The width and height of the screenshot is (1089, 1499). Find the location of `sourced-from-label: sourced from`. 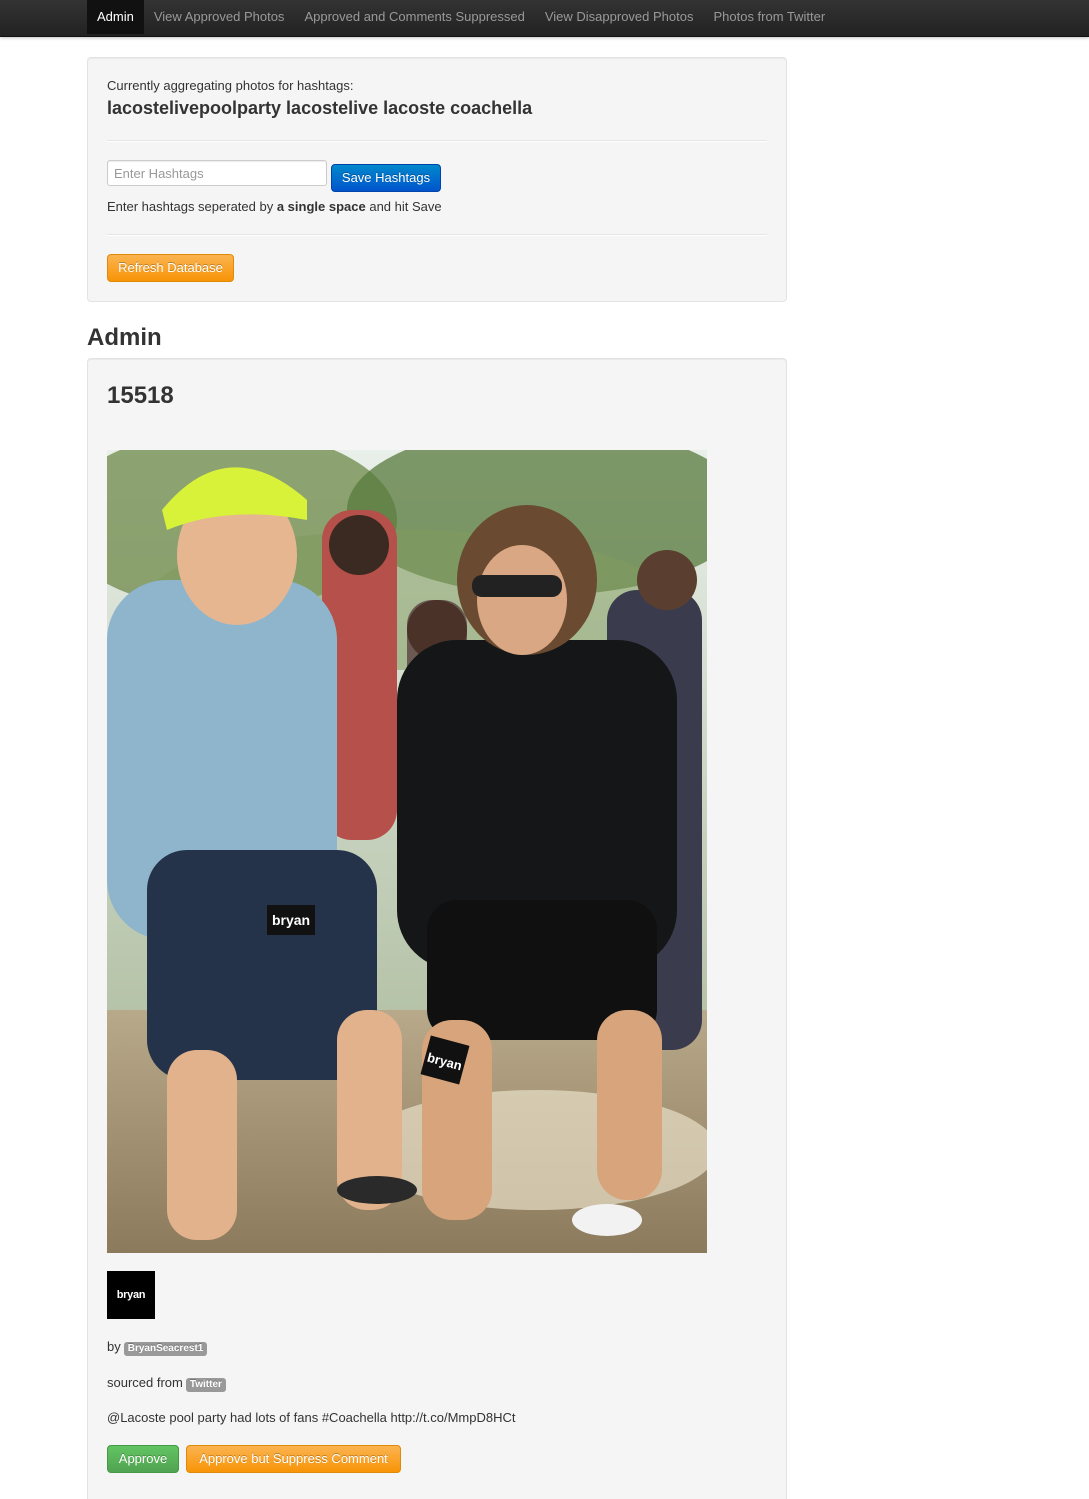

sourced-from-label: sourced from is located at coordinates (145, 1382).